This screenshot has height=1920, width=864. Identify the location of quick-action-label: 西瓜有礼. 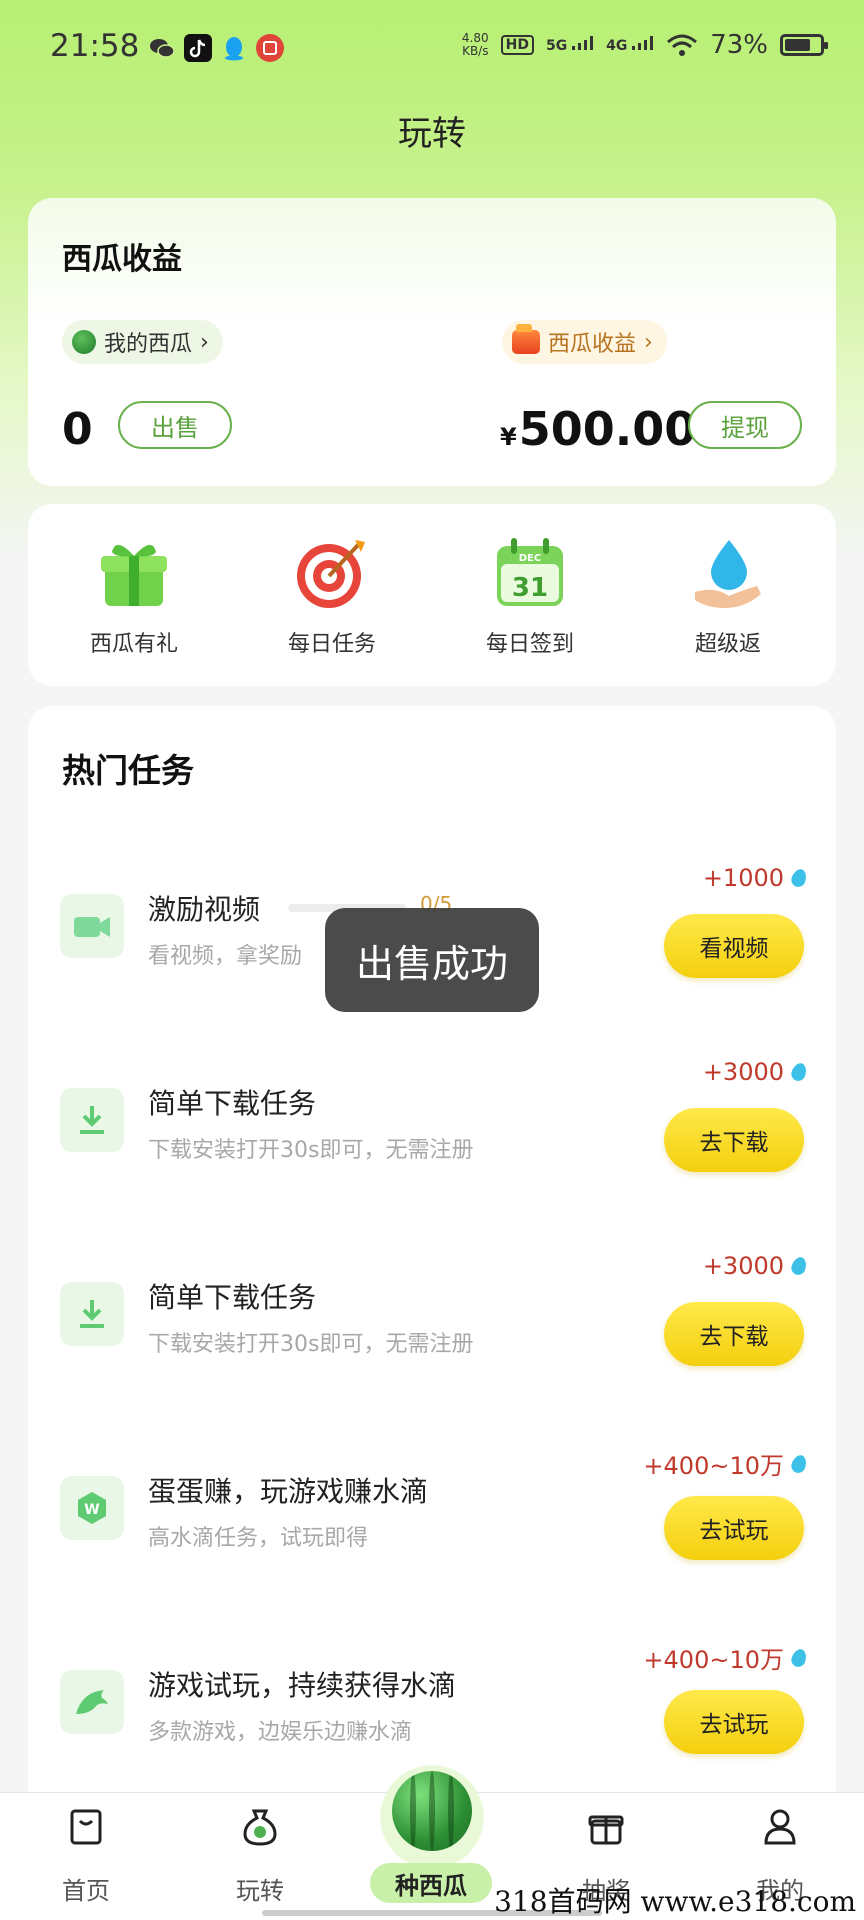
(133, 644).